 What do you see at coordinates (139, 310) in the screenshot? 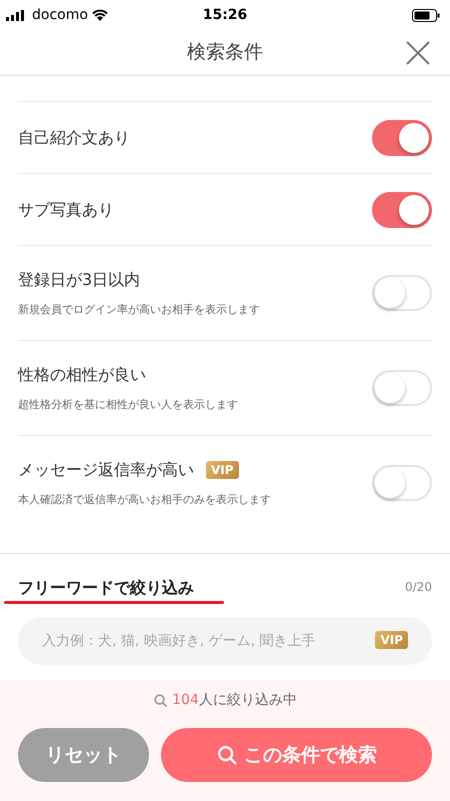
I see `option-description: 新規会員でログイン率が高いお相手を表示します` at bounding box center [139, 310].